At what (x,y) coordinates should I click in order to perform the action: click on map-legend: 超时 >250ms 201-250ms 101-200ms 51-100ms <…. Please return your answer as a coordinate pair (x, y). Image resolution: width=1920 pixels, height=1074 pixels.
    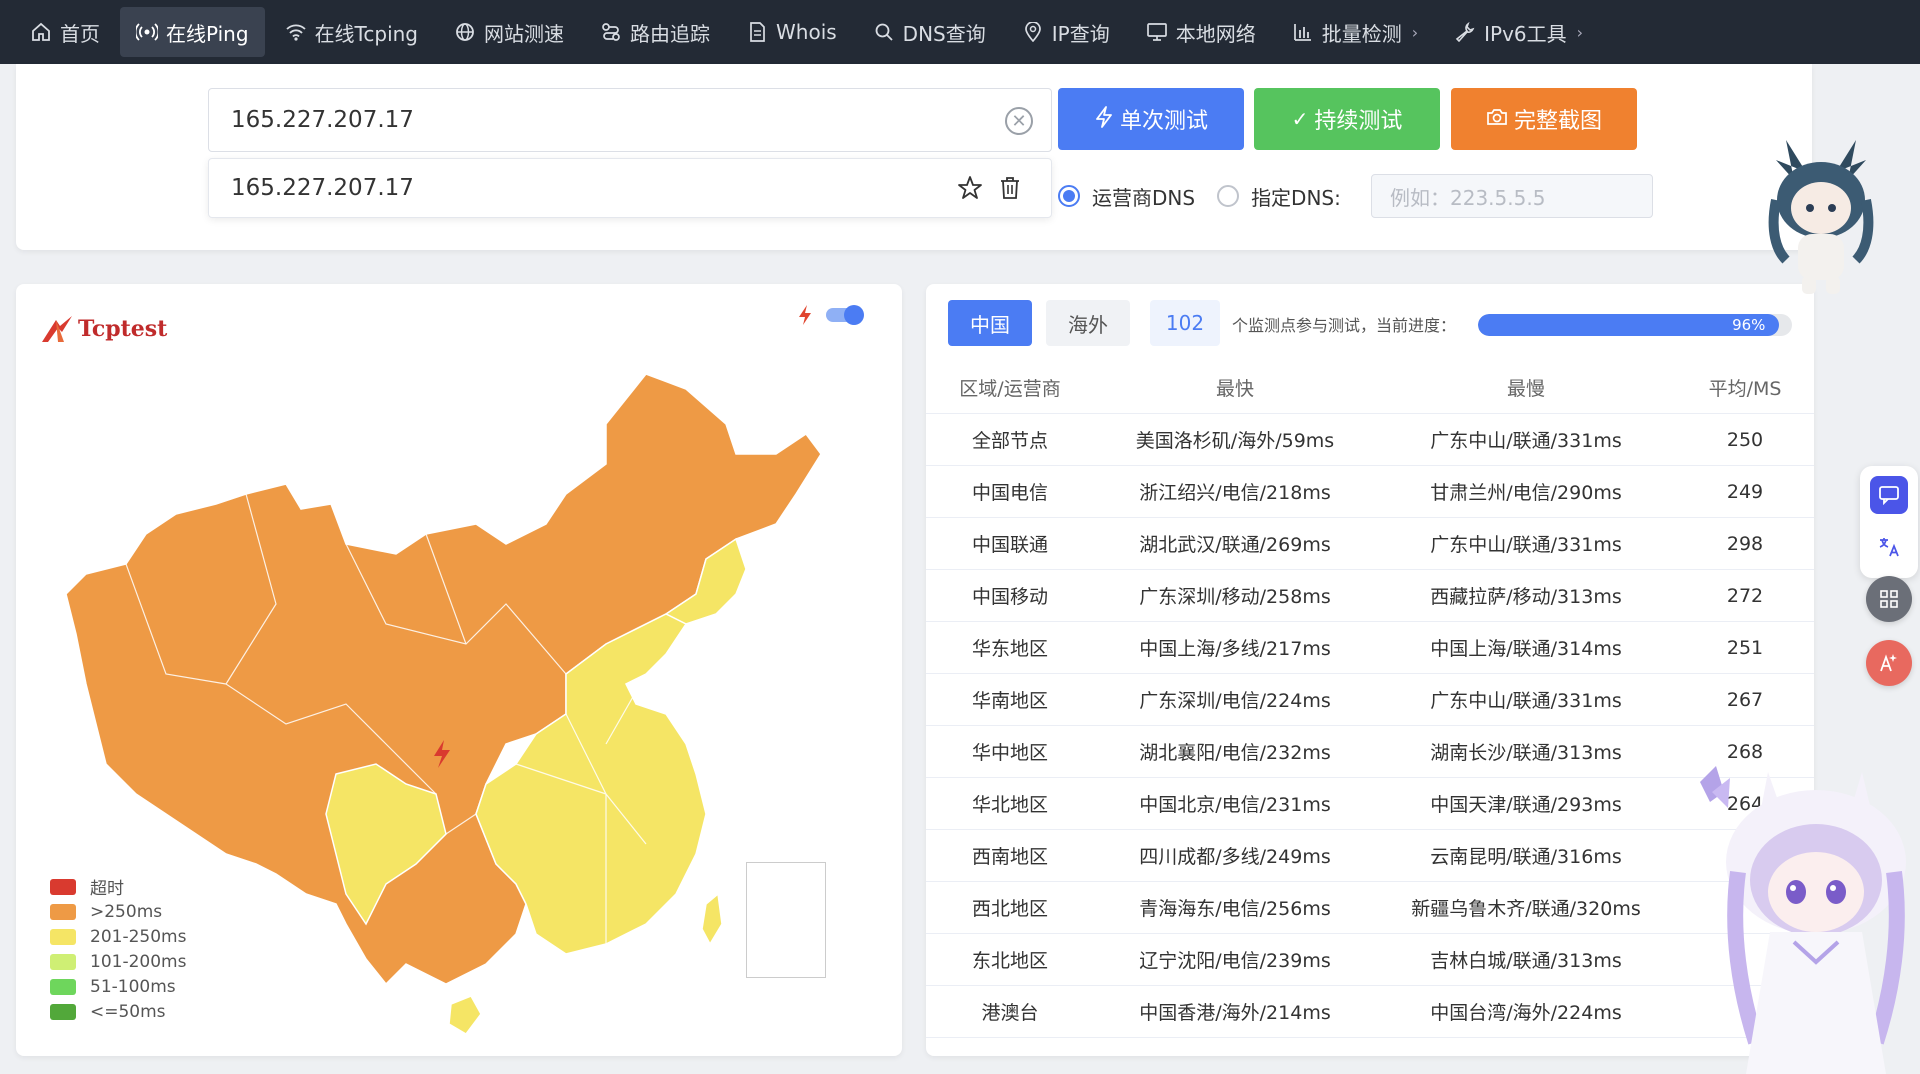
    Looking at the image, I should click on (118, 949).